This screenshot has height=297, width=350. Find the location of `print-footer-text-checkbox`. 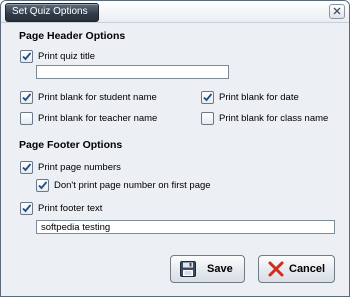

print-footer-text-checkbox is located at coordinates (26, 208).